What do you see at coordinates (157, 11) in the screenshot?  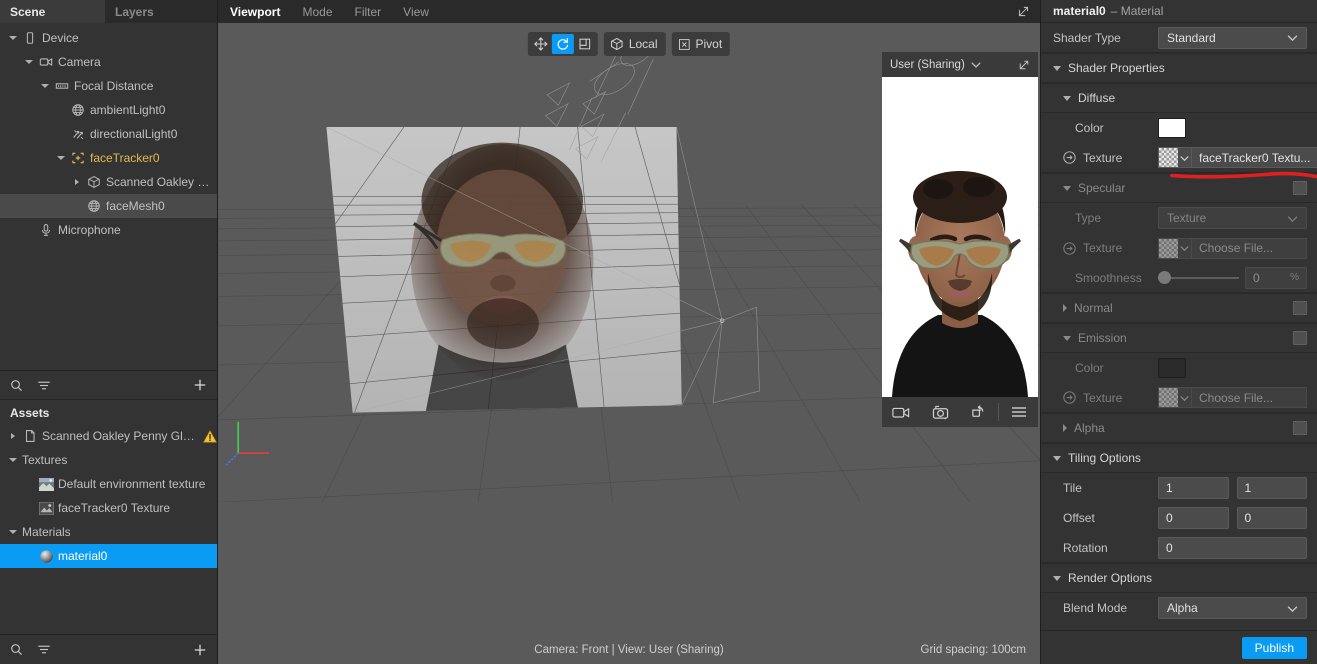 I see `tab-layers: Layers` at bounding box center [157, 11].